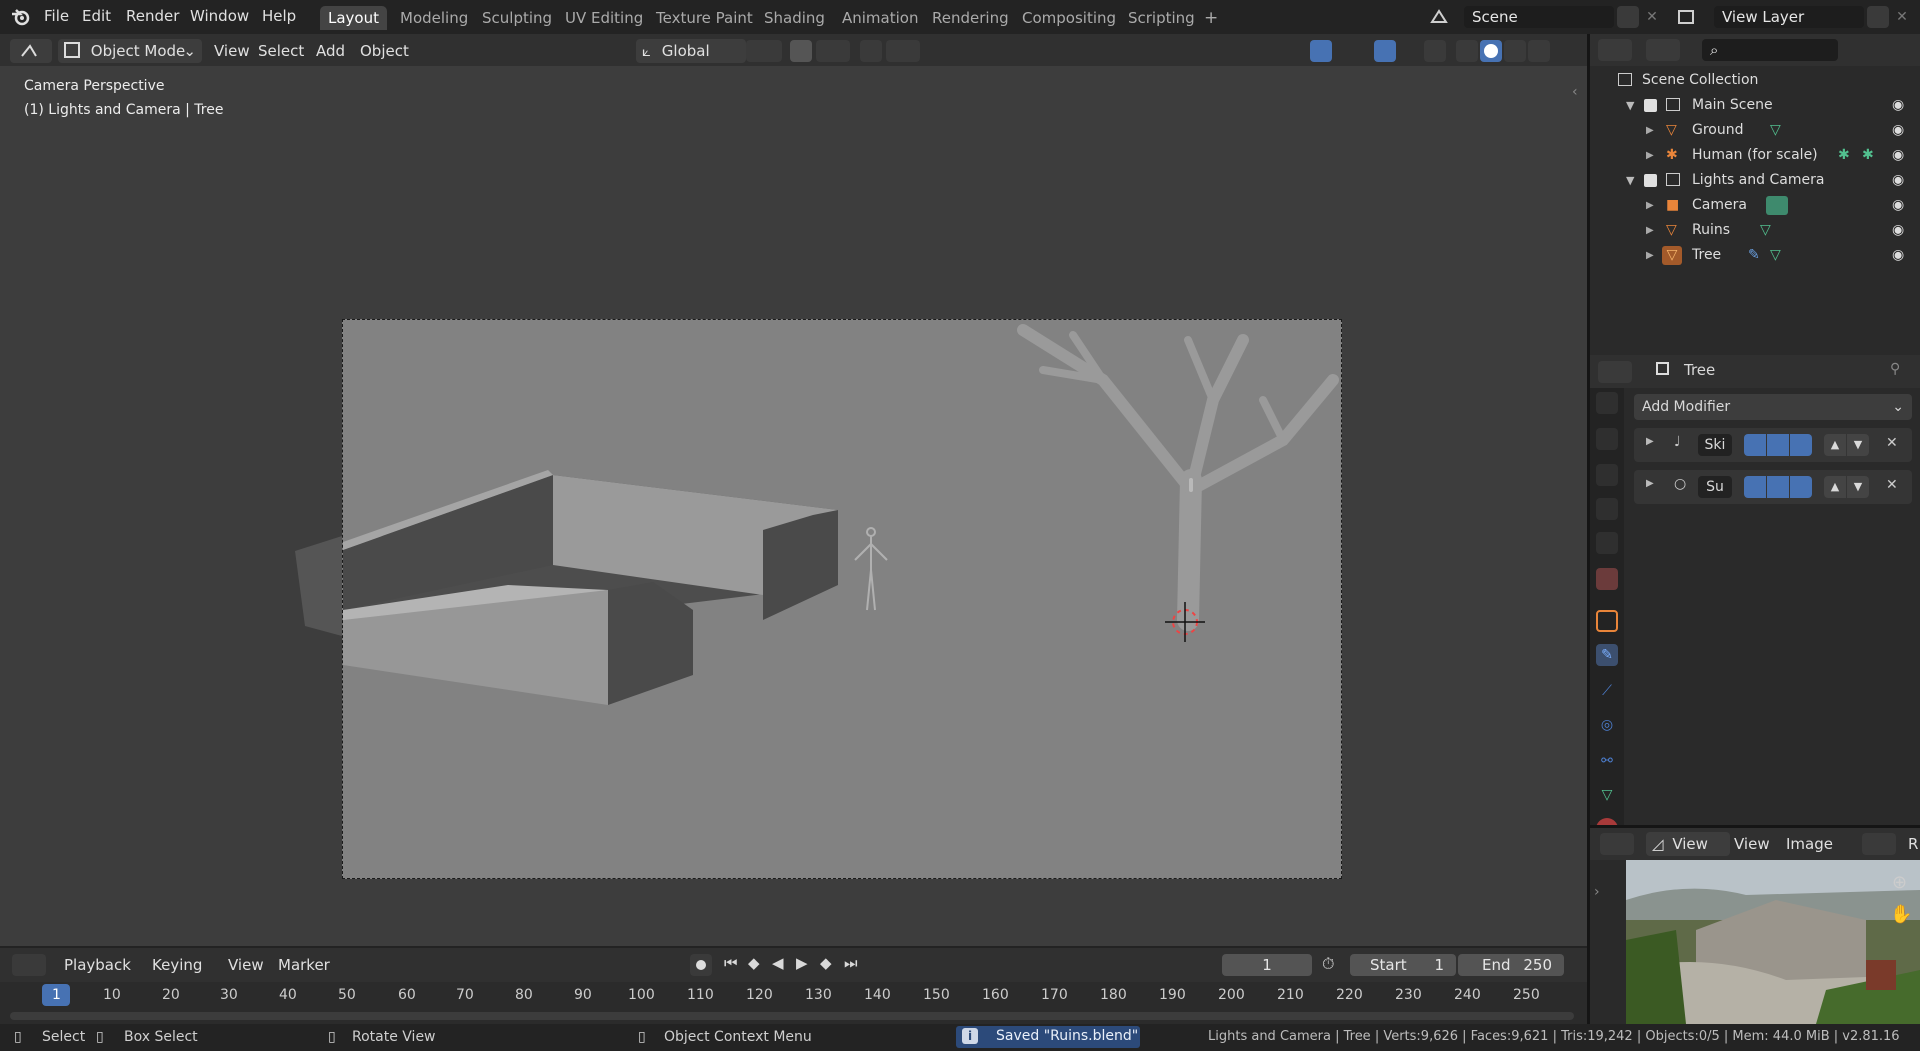 This screenshot has height=1051, width=1920. I want to click on tab-scripting: Scripting, so click(1161, 18).